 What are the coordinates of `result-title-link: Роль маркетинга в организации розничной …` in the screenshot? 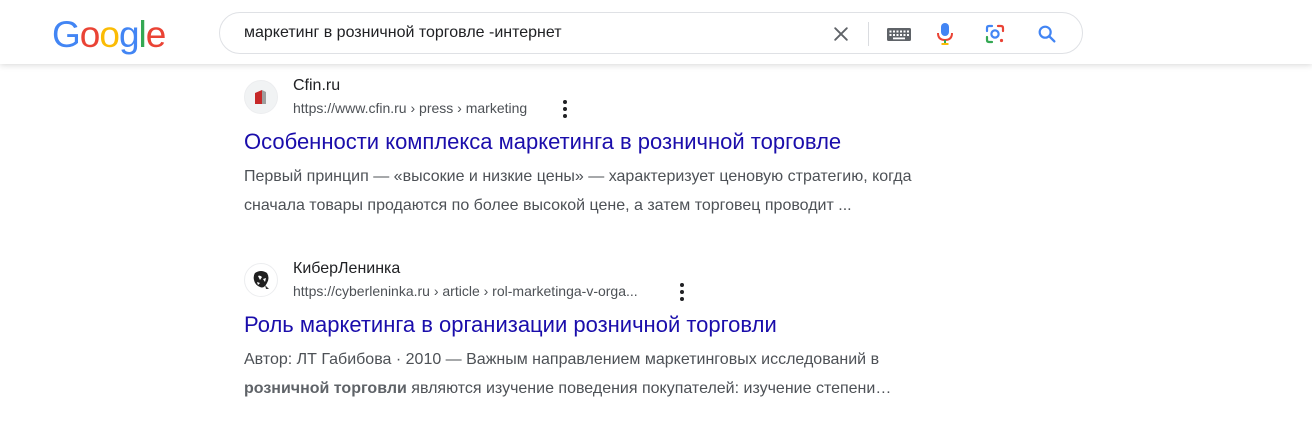 It's located at (510, 325).